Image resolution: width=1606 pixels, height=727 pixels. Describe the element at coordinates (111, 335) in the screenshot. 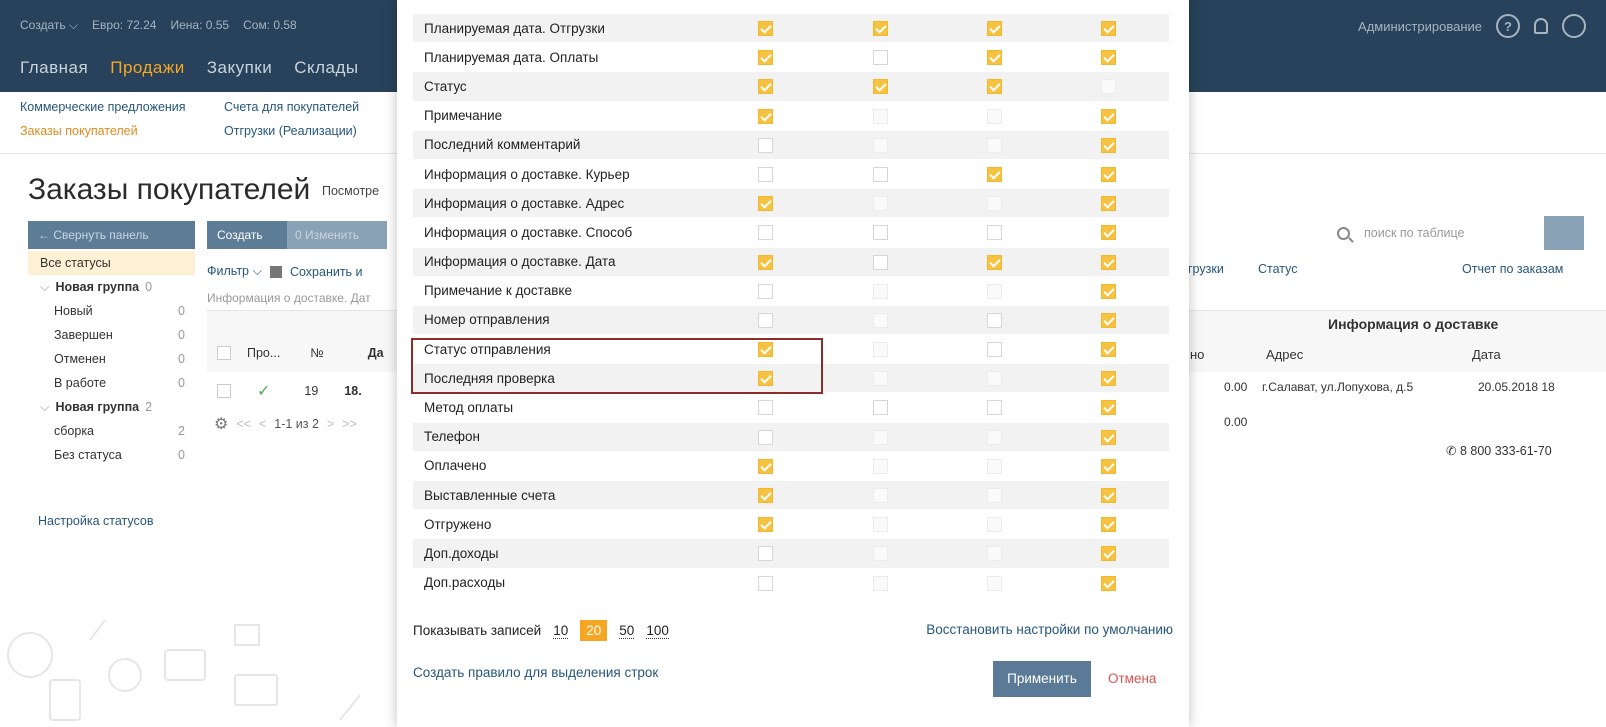

I see `status-item: Завершен 0` at that location.